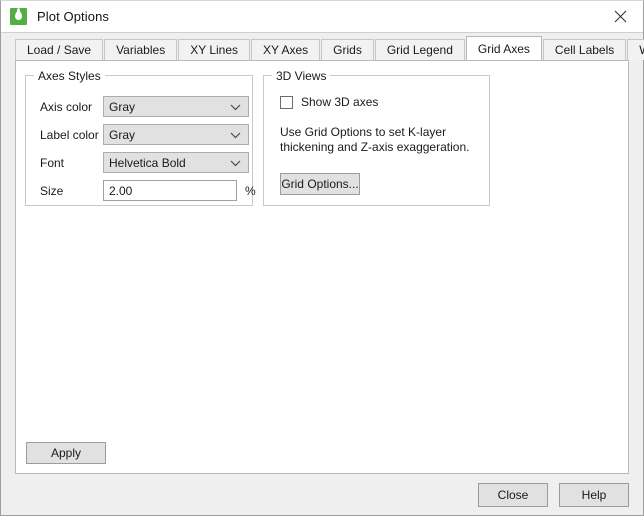 The width and height of the screenshot is (644, 516). What do you see at coordinates (170, 190) in the screenshot?
I see `size-input: 2.00` at bounding box center [170, 190].